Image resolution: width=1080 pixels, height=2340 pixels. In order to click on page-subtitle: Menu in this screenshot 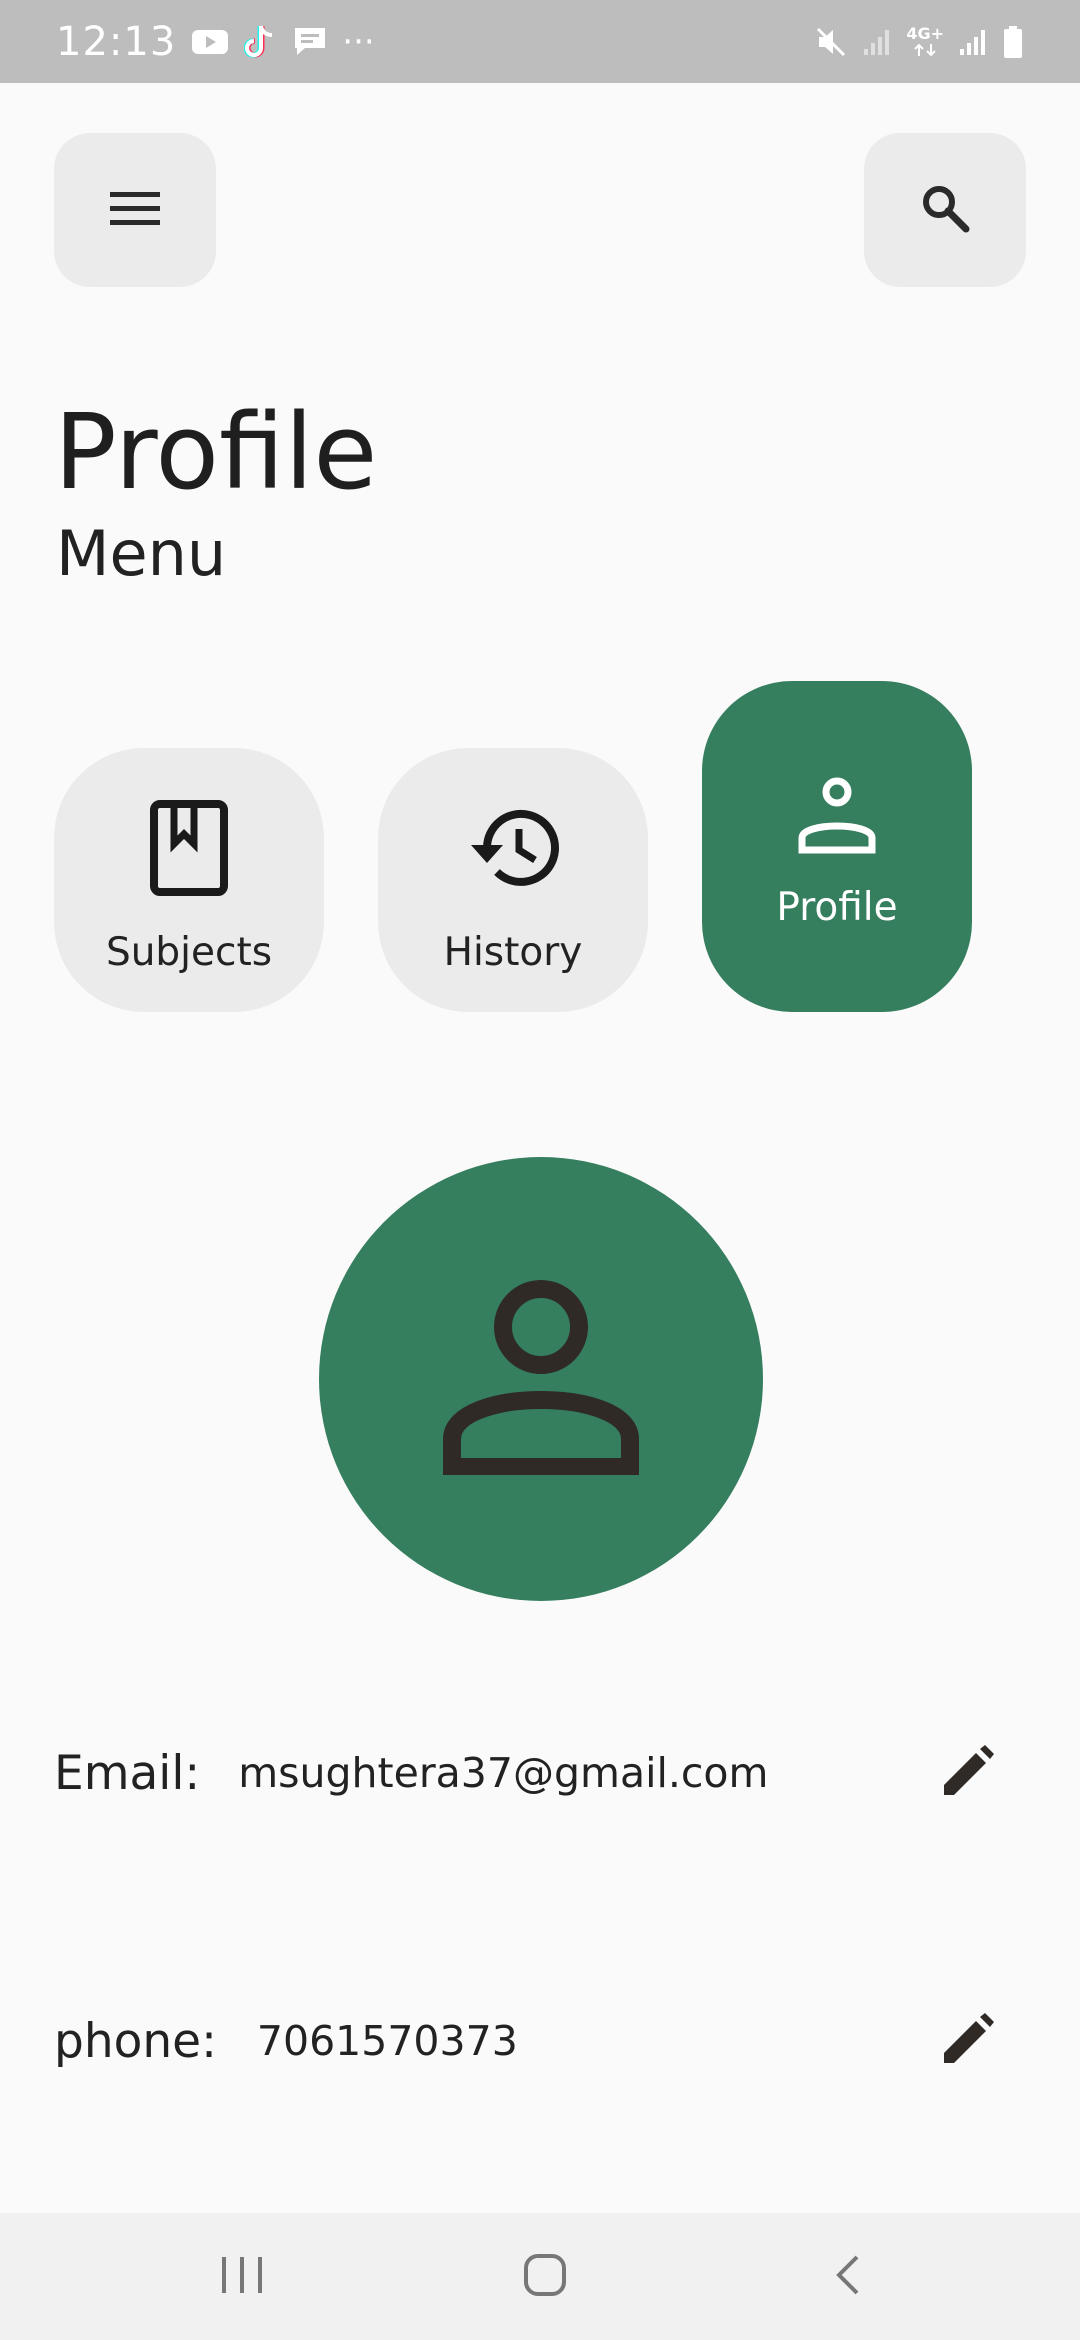, I will do `click(141, 553)`.